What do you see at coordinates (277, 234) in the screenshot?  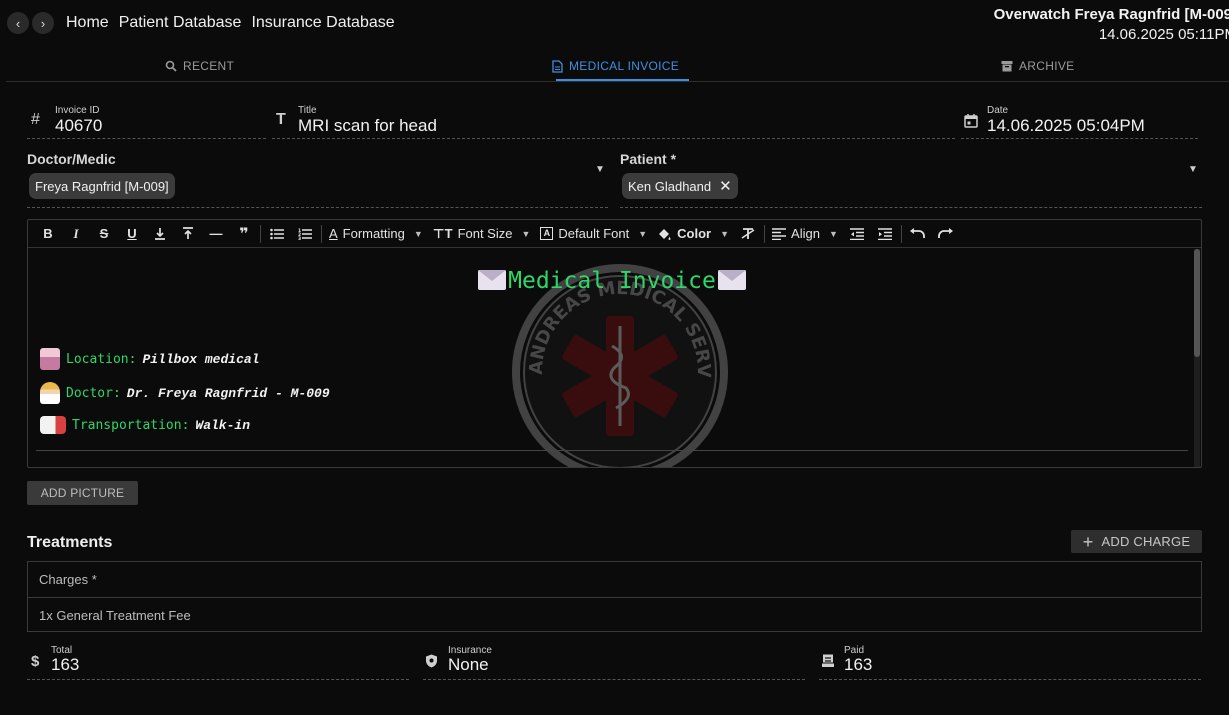 I see `bullet-list-button` at bounding box center [277, 234].